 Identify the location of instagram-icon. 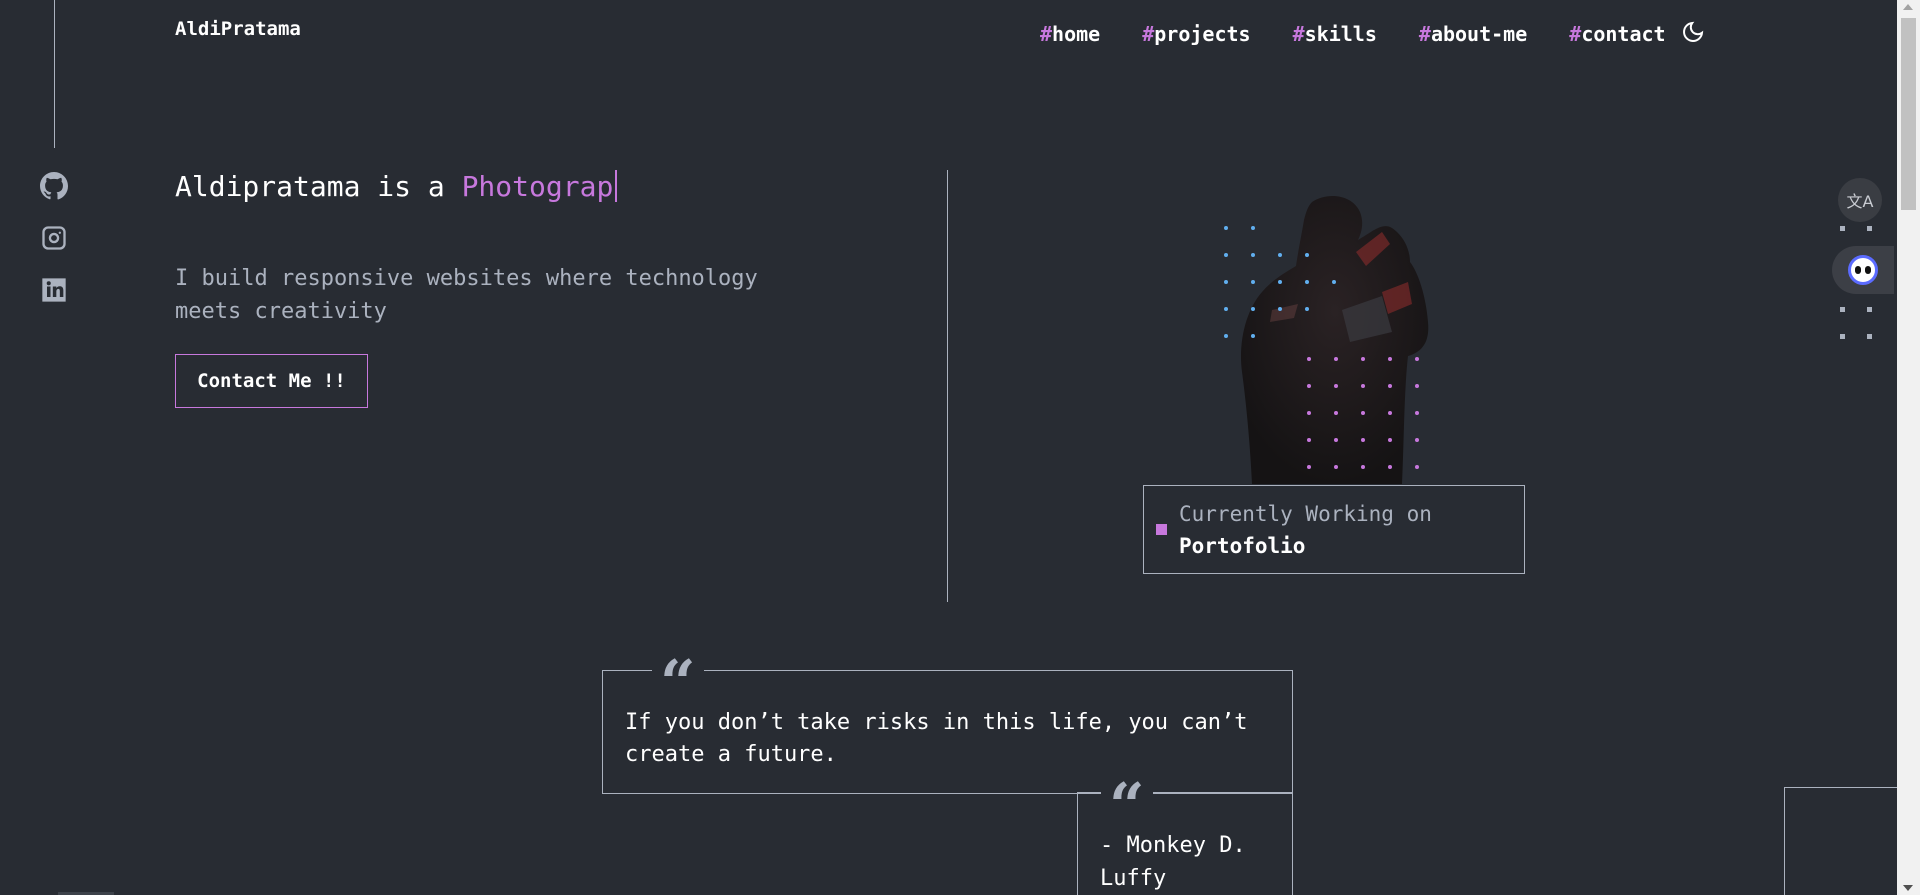
(54, 238).